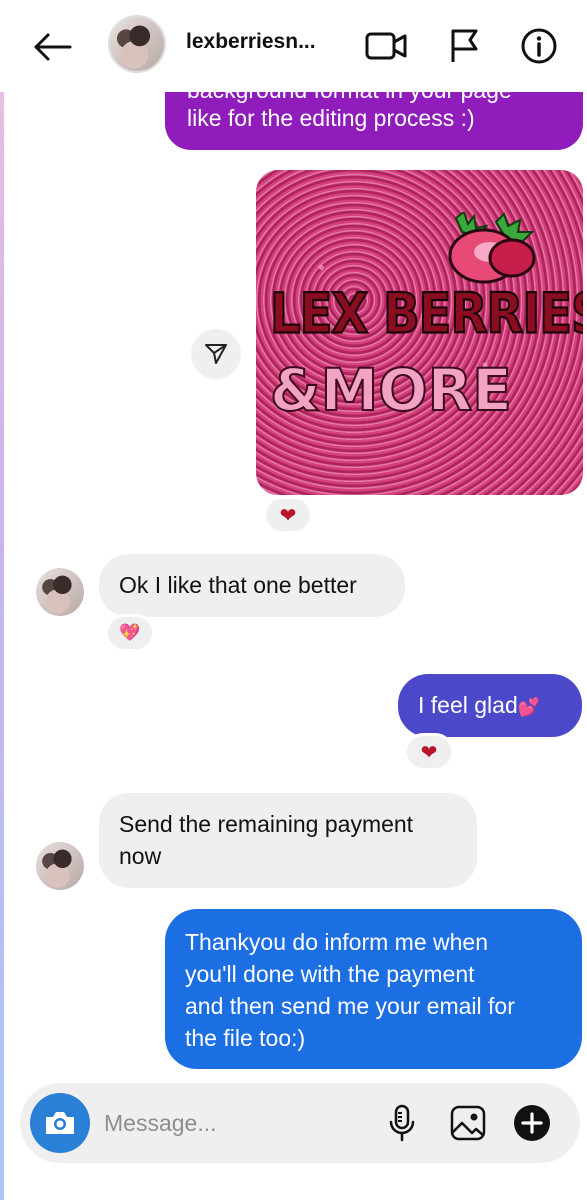  I want to click on message-text-line1: Send the remaining payment, so click(266, 824).